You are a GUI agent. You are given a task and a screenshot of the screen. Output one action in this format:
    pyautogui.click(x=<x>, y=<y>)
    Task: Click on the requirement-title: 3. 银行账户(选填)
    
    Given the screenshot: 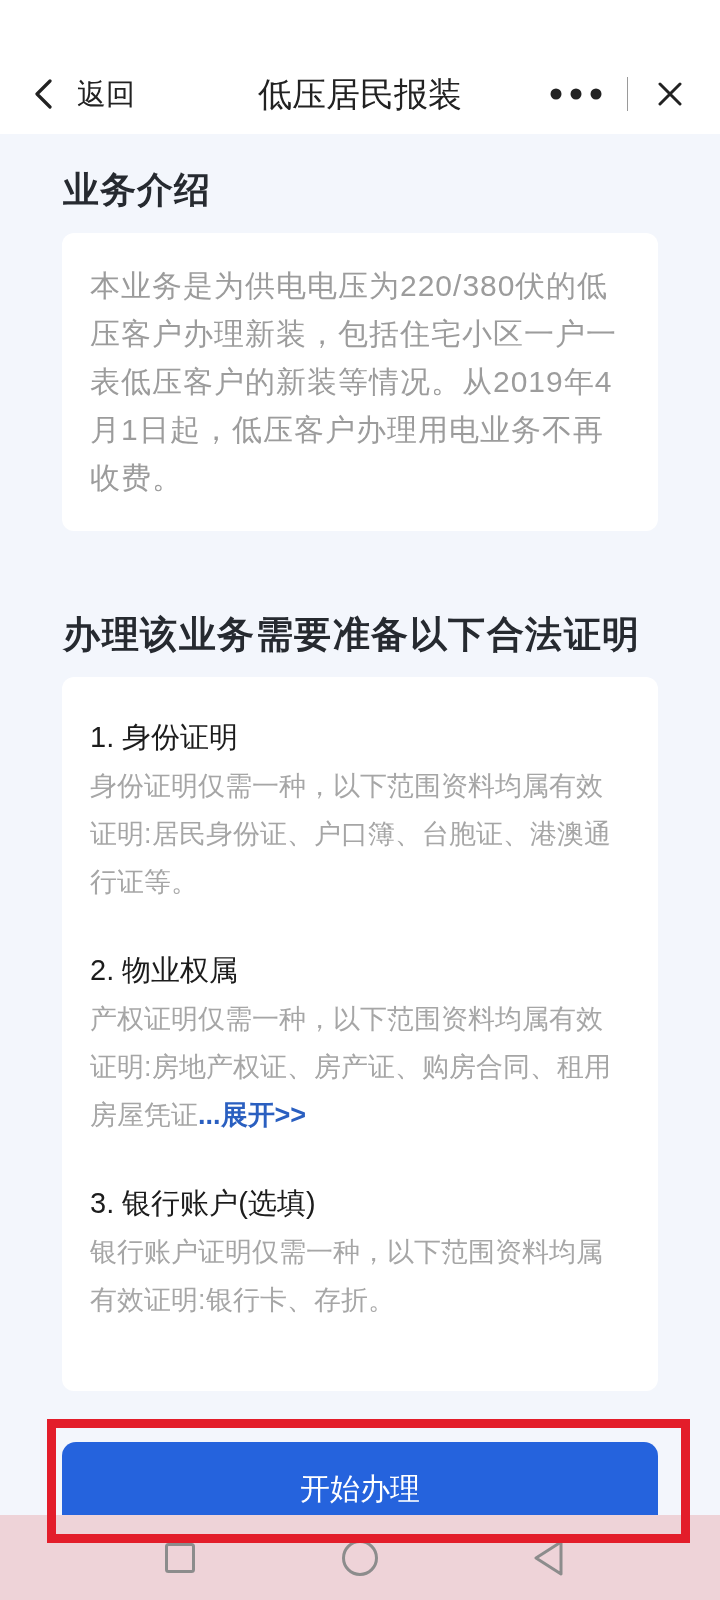 What is the action you would take?
    pyautogui.click(x=203, y=1203)
    